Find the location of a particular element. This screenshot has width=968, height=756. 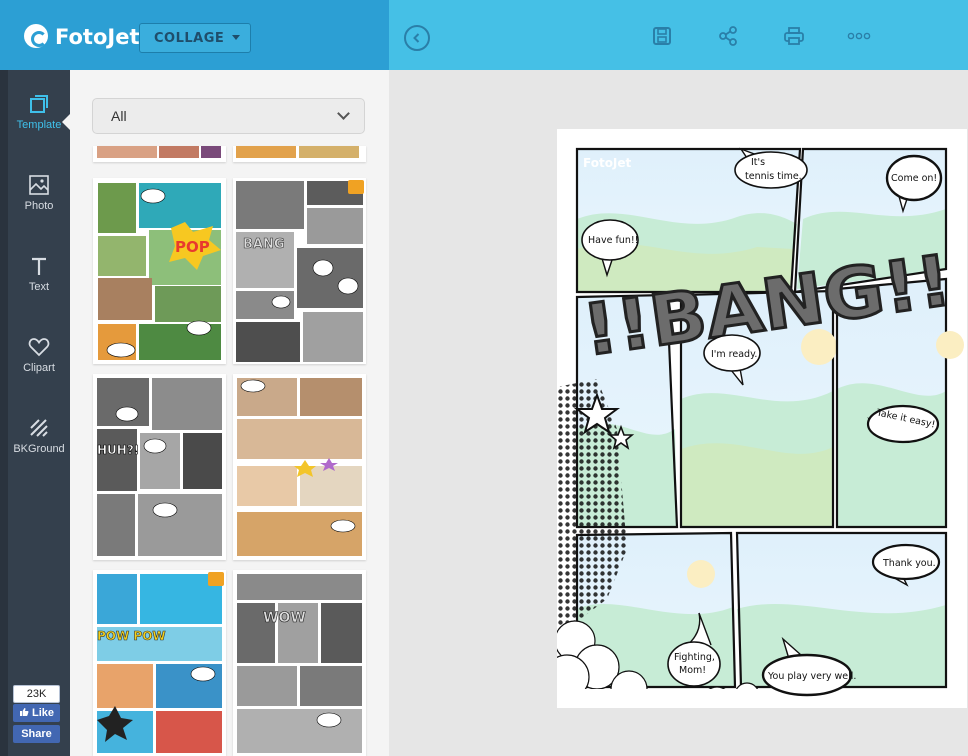

bubble-text: tennis time. is located at coordinates (773, 176).